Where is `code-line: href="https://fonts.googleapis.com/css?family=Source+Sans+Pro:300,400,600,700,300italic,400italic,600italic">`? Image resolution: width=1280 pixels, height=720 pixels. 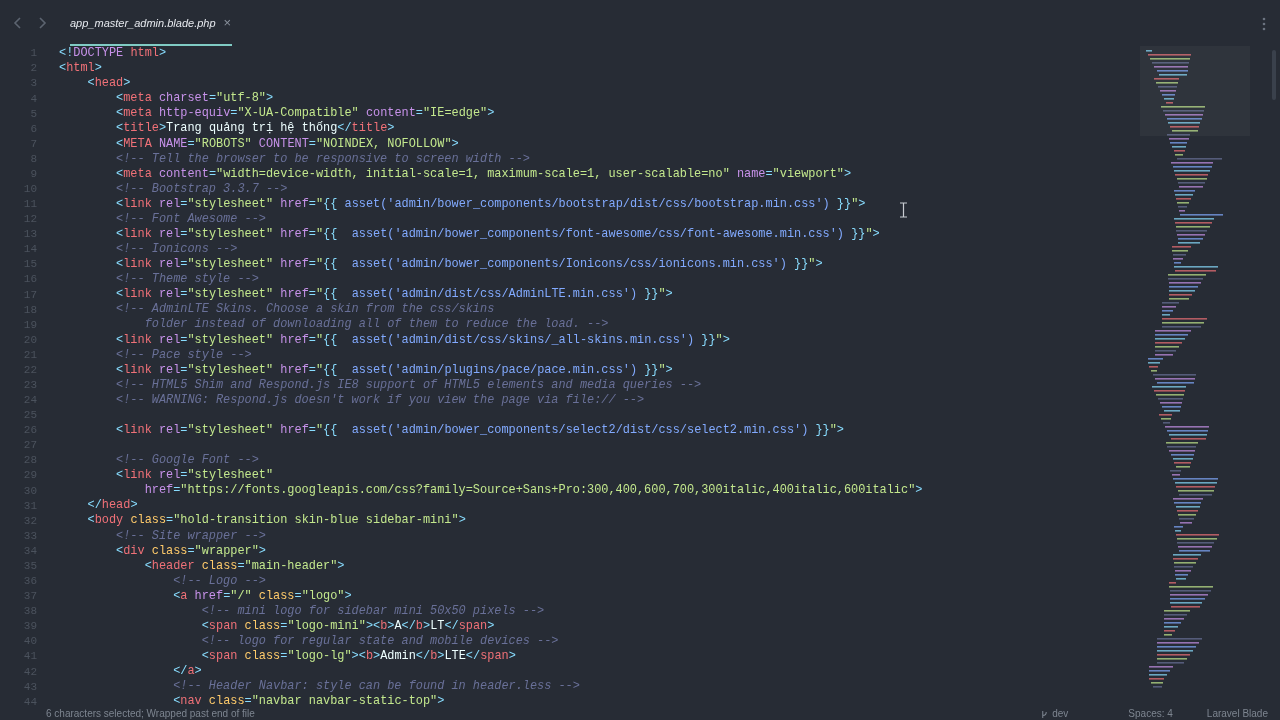
code-line: href="https://fonts.googleapis.com/css?family=Source+Sans+Pro:300,400,600,700,300italic,400italic,600italic"> is located at coordinates (533, 491).